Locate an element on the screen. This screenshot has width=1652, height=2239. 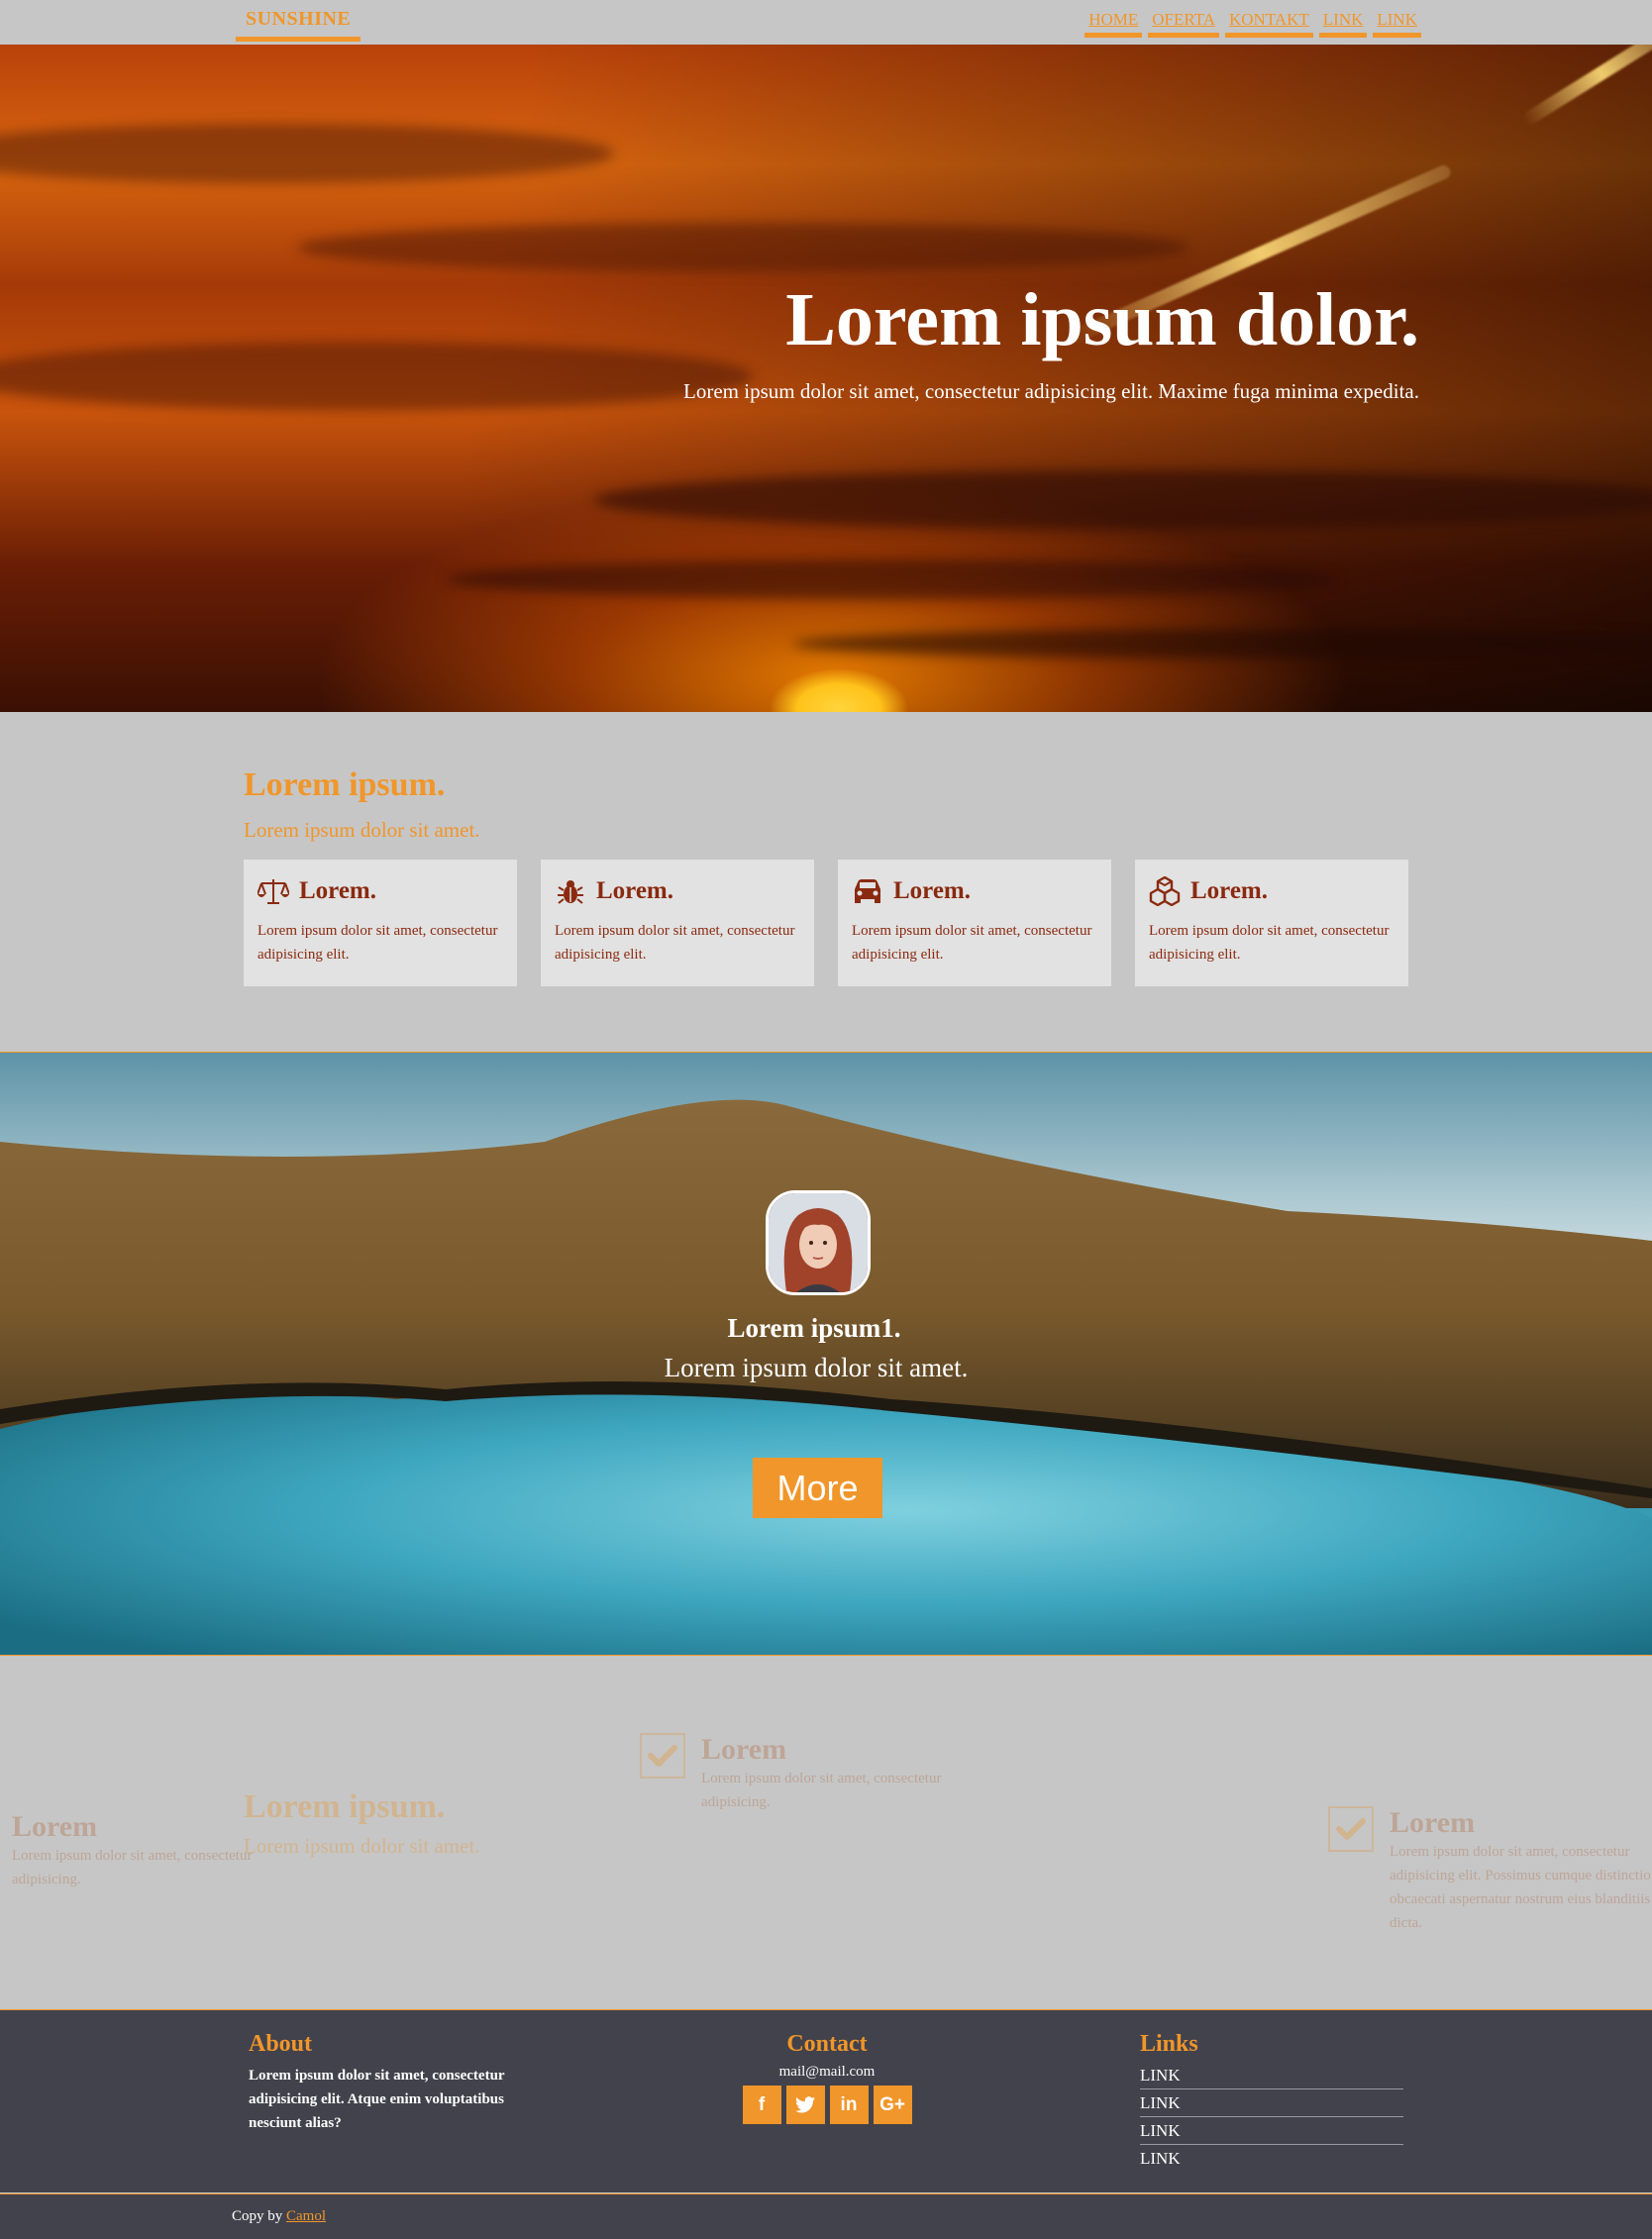
more-button: More is located at coordinates (818, 1488).